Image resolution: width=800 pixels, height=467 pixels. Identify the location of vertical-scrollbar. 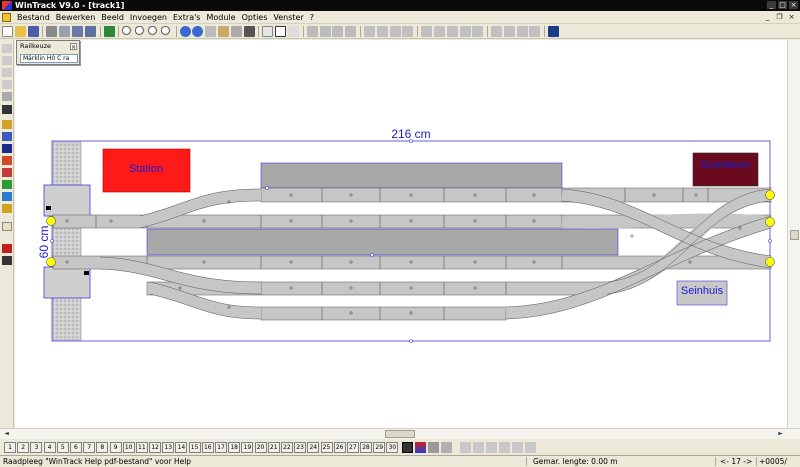
(793, 234).